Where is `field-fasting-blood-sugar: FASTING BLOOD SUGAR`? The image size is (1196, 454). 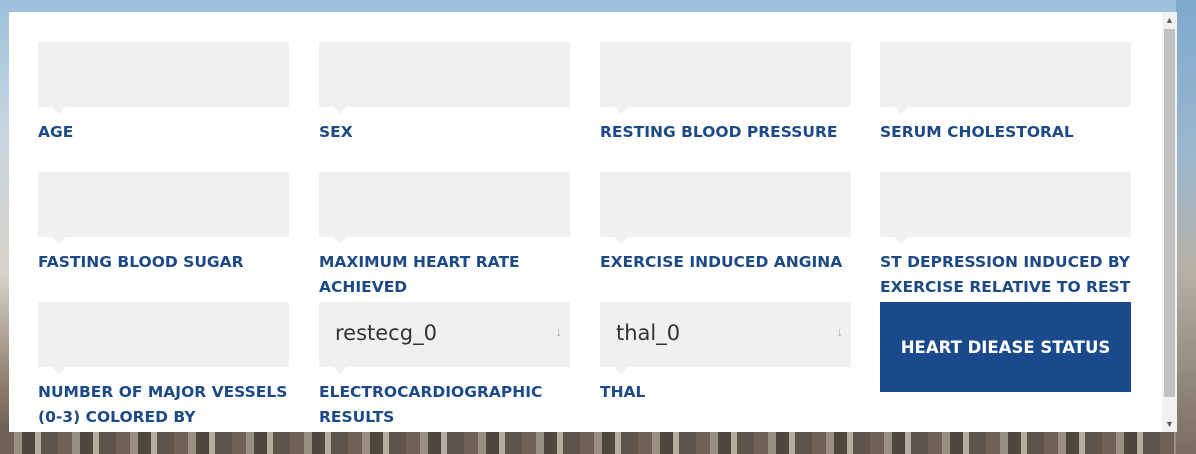 field-fasting-blood-sugar: FASTING BLOOD SUGAR is located at coordinates (163, 223).